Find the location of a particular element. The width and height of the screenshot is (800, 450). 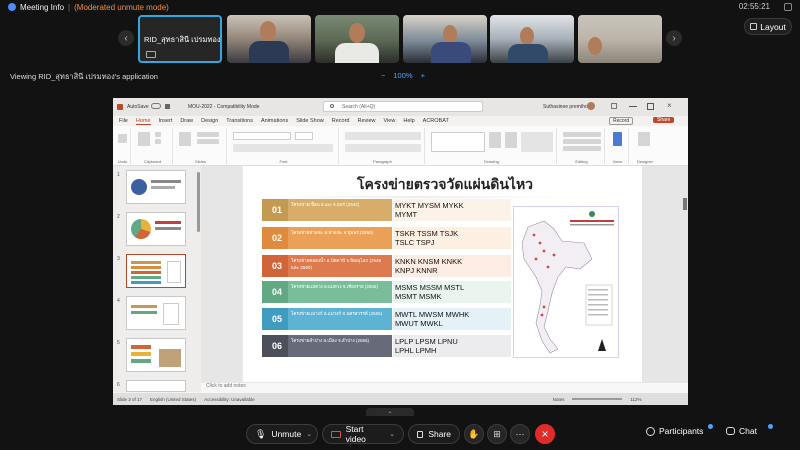

notes-toggle: Notes is located at coordinates (559, 399).